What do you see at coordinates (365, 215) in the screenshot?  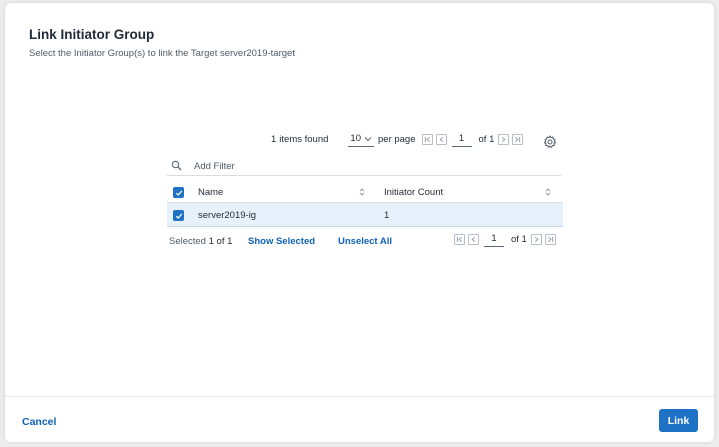 I see `table-row: server2019-ig 1` at bounding box center [365, 215].